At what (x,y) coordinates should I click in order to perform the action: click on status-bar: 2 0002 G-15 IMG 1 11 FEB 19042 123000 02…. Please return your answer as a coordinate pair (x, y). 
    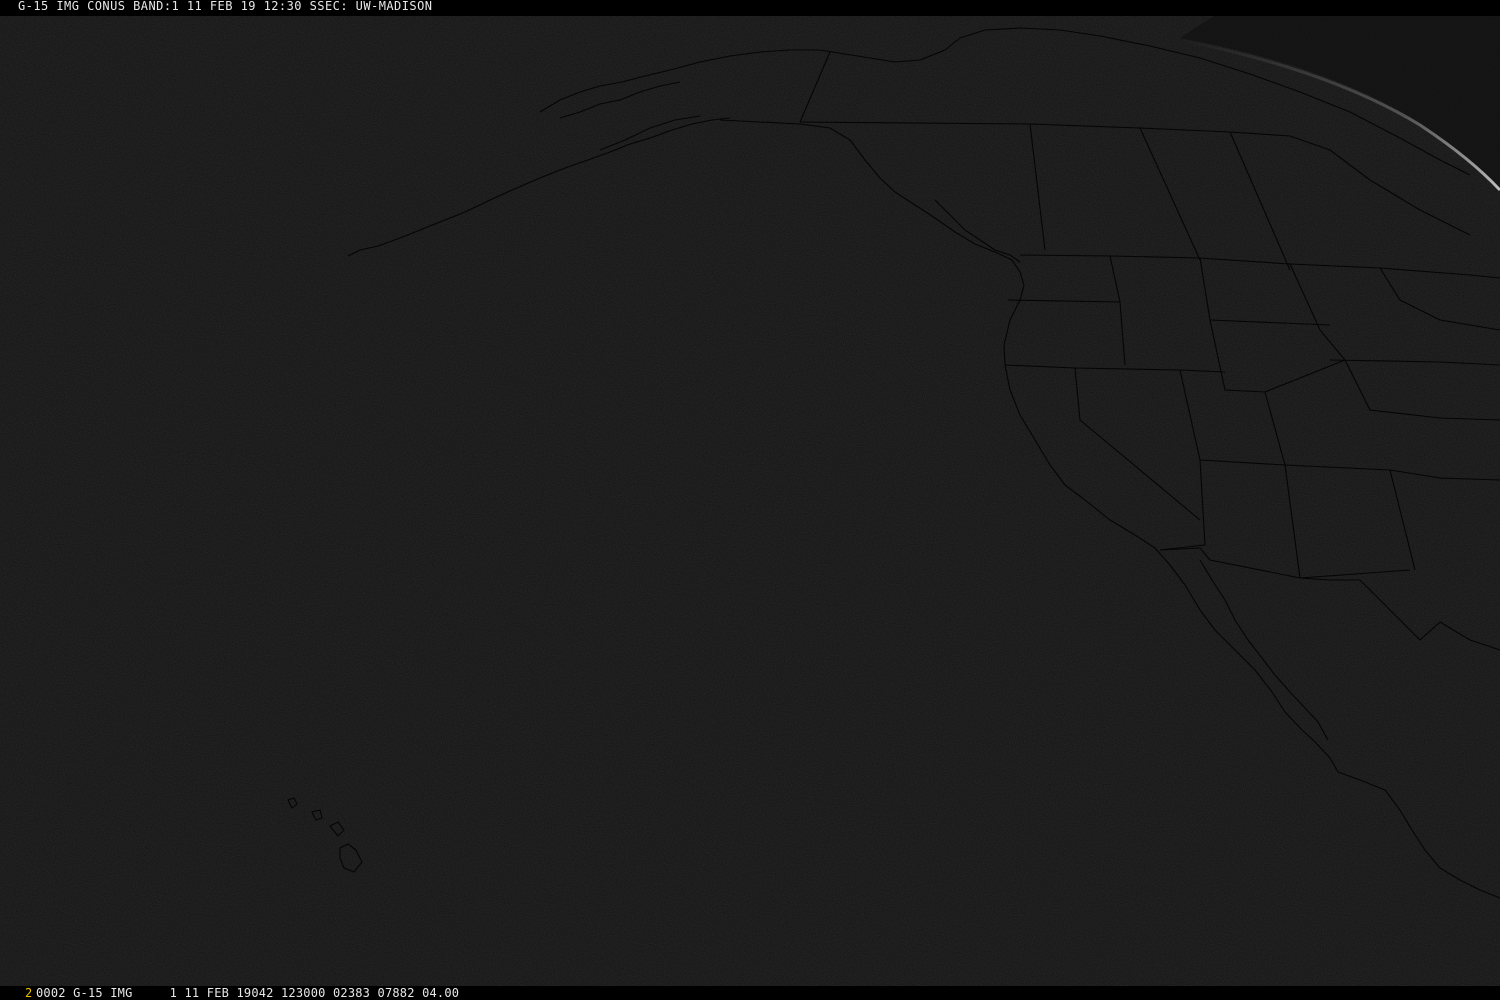
    Looking at the image, I should click on (750, 993).